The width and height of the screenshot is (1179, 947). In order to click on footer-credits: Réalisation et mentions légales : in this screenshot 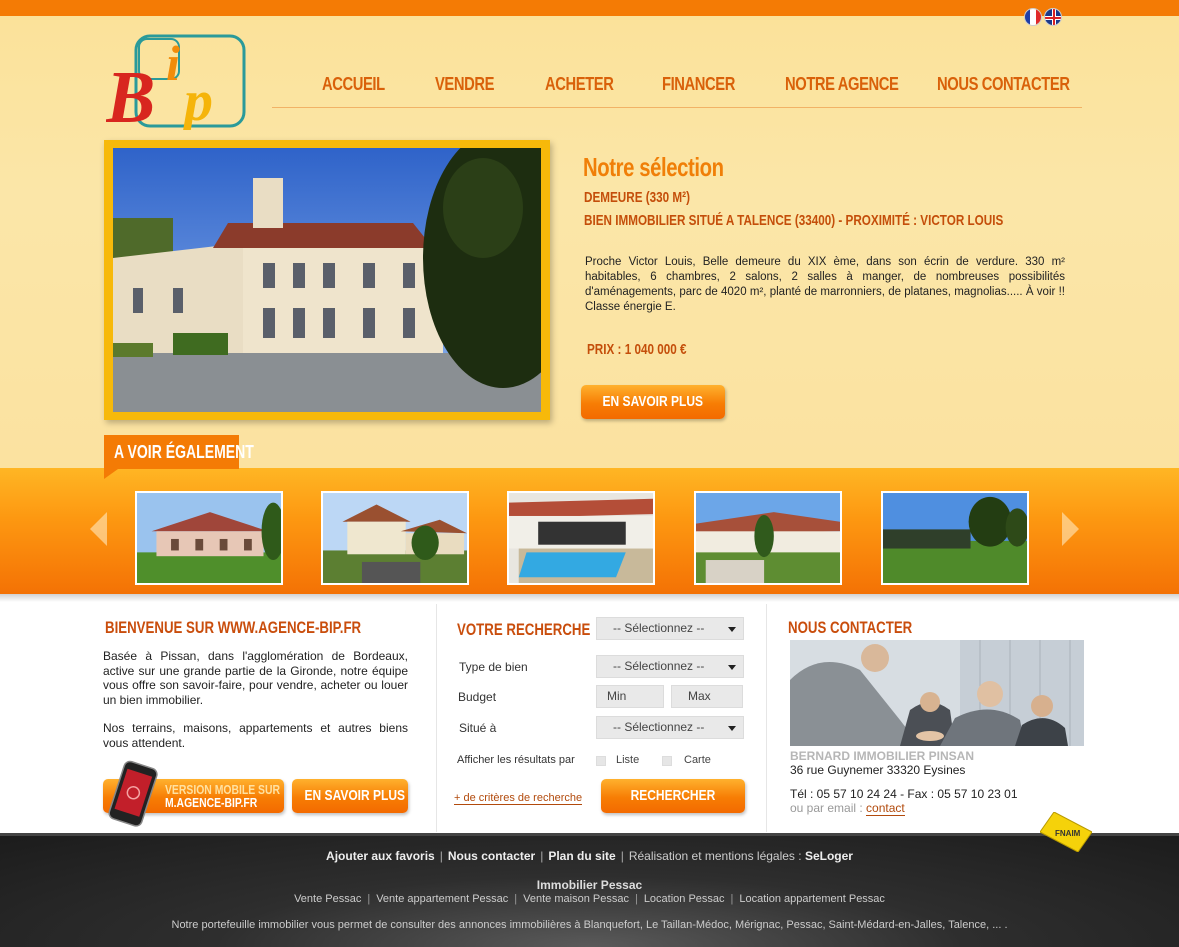, I will do `click(715, 856)`.